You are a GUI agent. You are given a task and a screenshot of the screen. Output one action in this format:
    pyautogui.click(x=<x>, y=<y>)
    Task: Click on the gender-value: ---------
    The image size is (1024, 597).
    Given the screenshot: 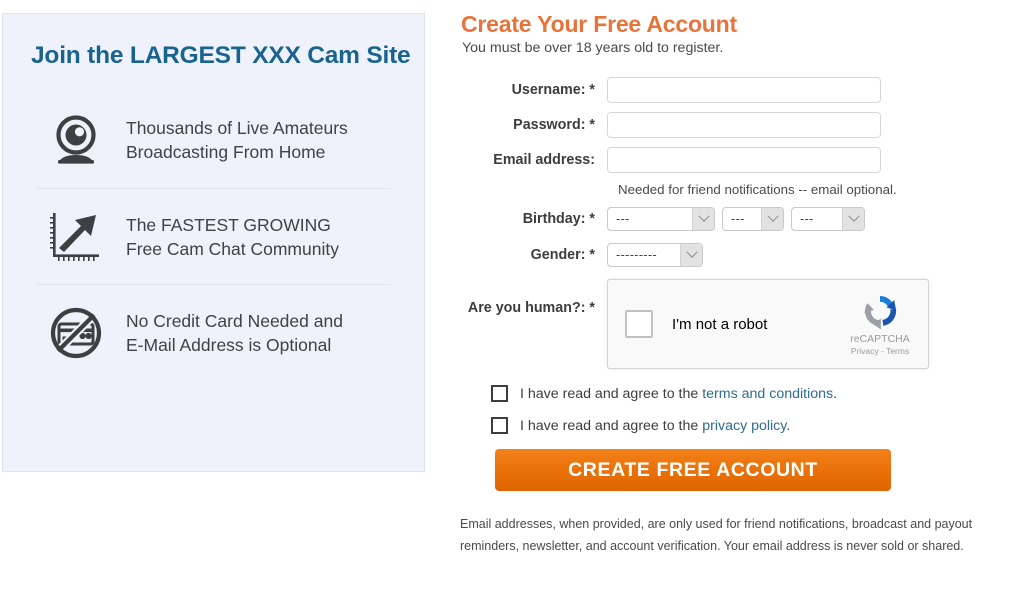 What is the action you would take?
    pyautogui.click(x=637, y=255)
    